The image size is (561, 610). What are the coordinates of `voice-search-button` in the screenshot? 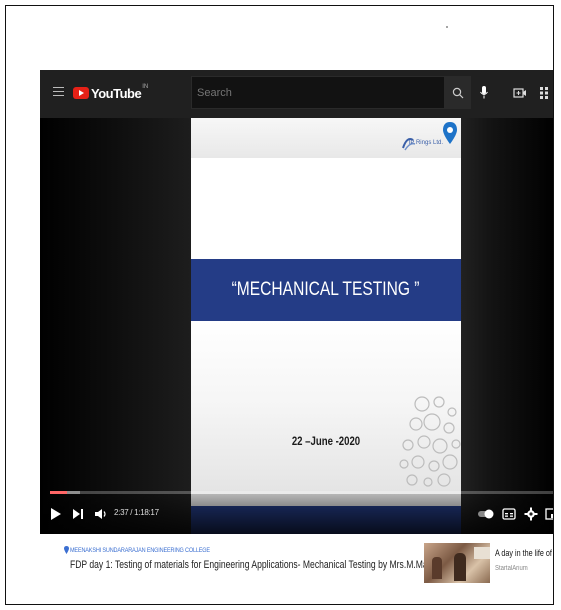 It's located at (484, 92).